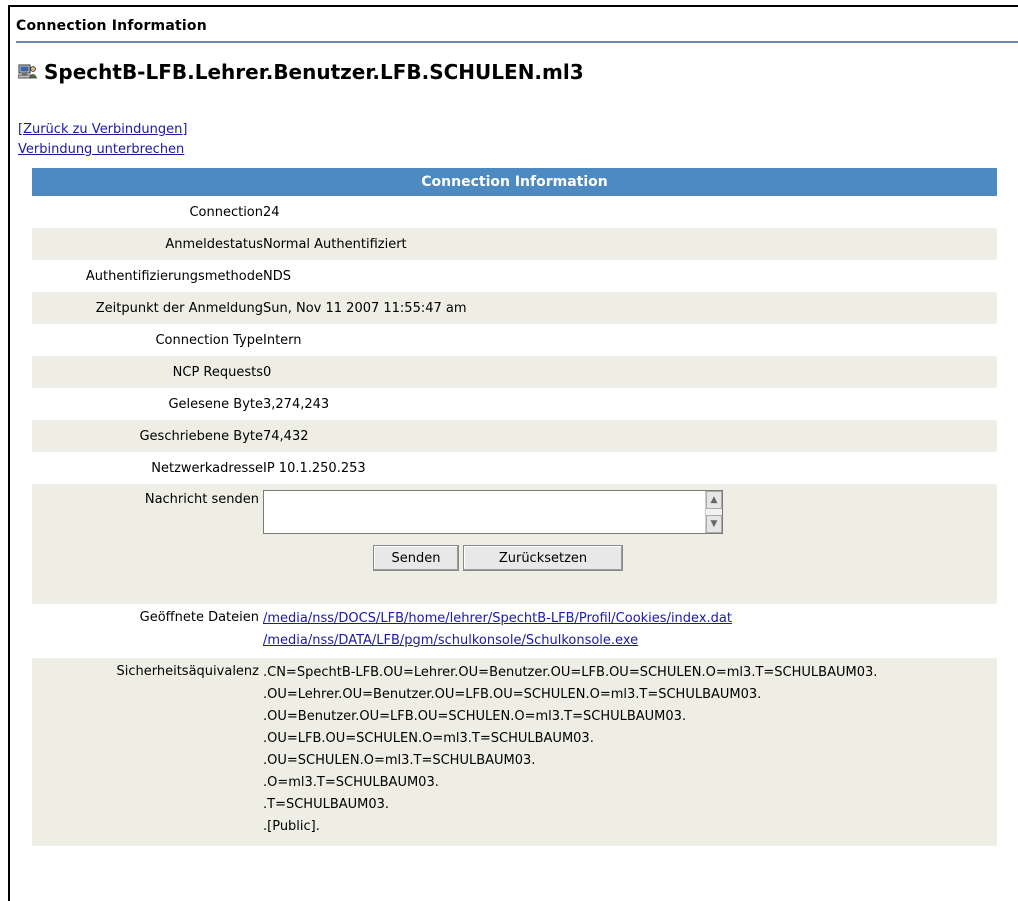  What do you see at coordinates (714, 524) in the screenshot?
I see `scroll-down-icon: ▼` at bounding box center [714, 524].